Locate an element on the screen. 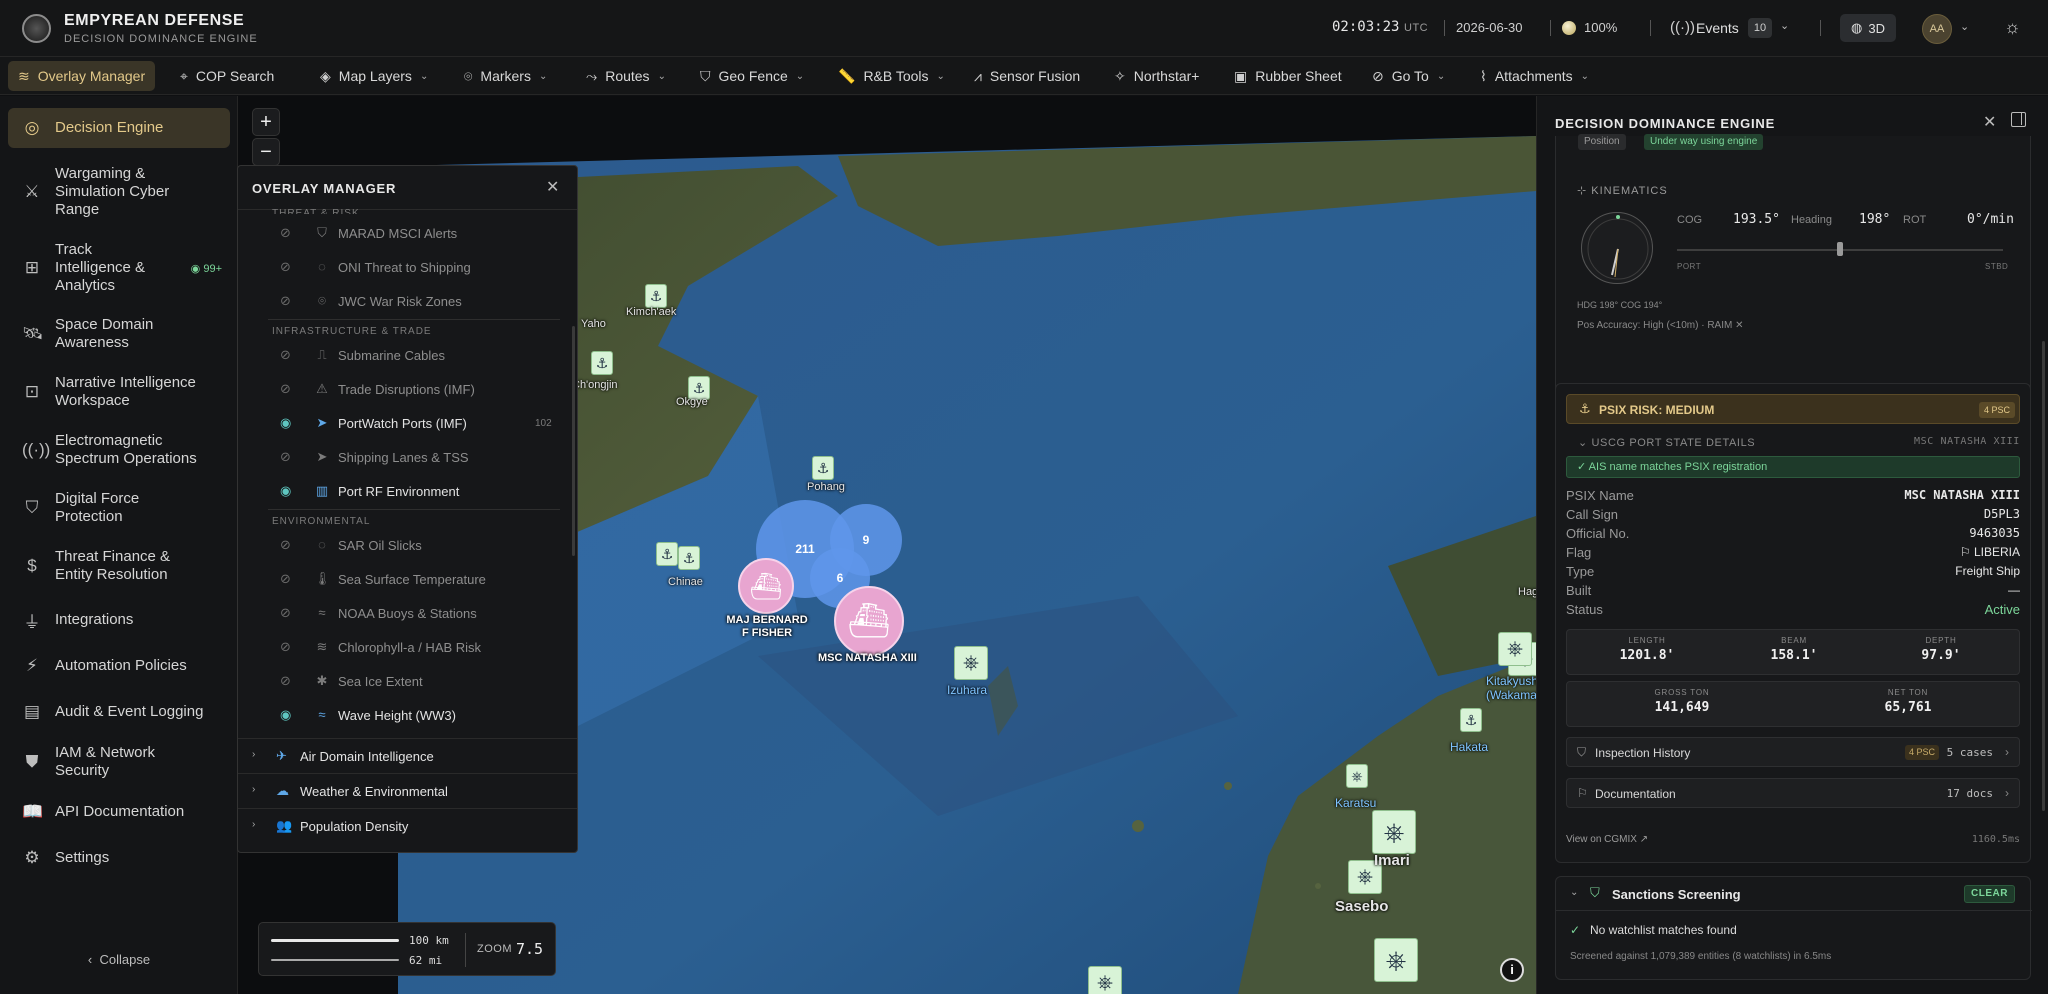  layer-row: ◉ ≈ Wave Height (WW3) is located at coordinates (403, 716).